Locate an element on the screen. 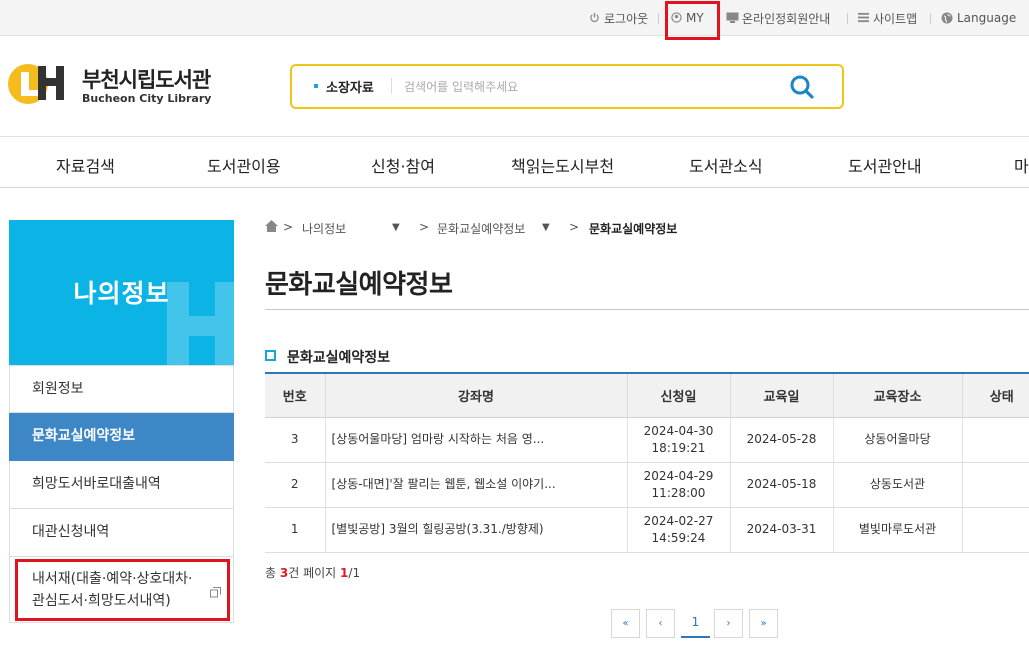  language-link: Language is located at coordinates (978, 18).